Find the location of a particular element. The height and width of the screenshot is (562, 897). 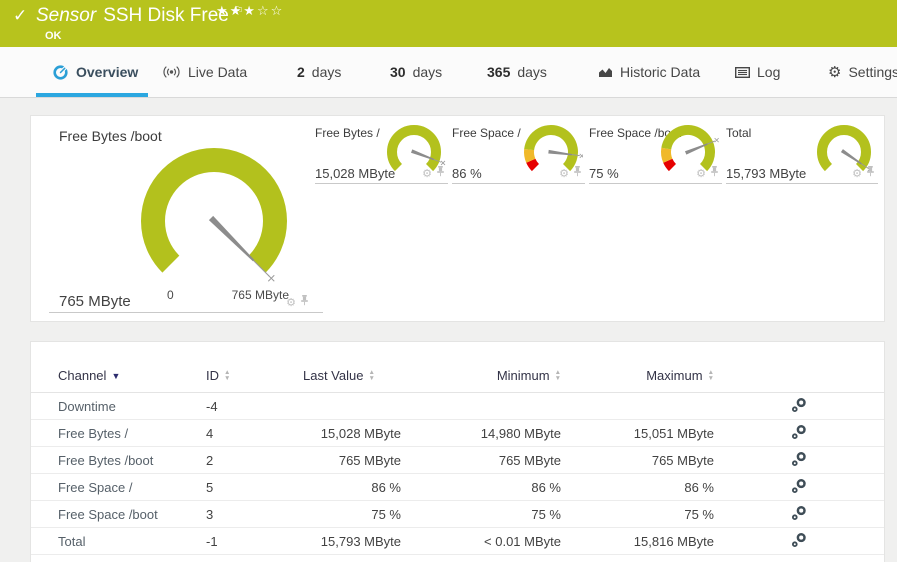

column-header-id: ID ▲ ▼ is located at coordinates (254, 380).